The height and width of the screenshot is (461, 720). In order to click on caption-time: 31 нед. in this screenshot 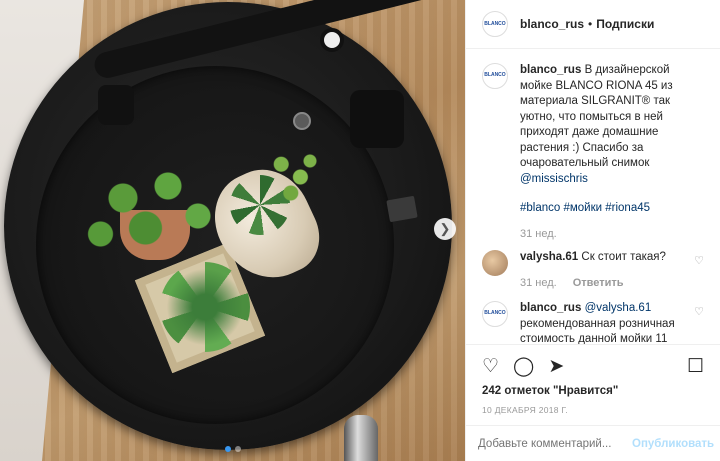, I will do `click(538, 235)`.